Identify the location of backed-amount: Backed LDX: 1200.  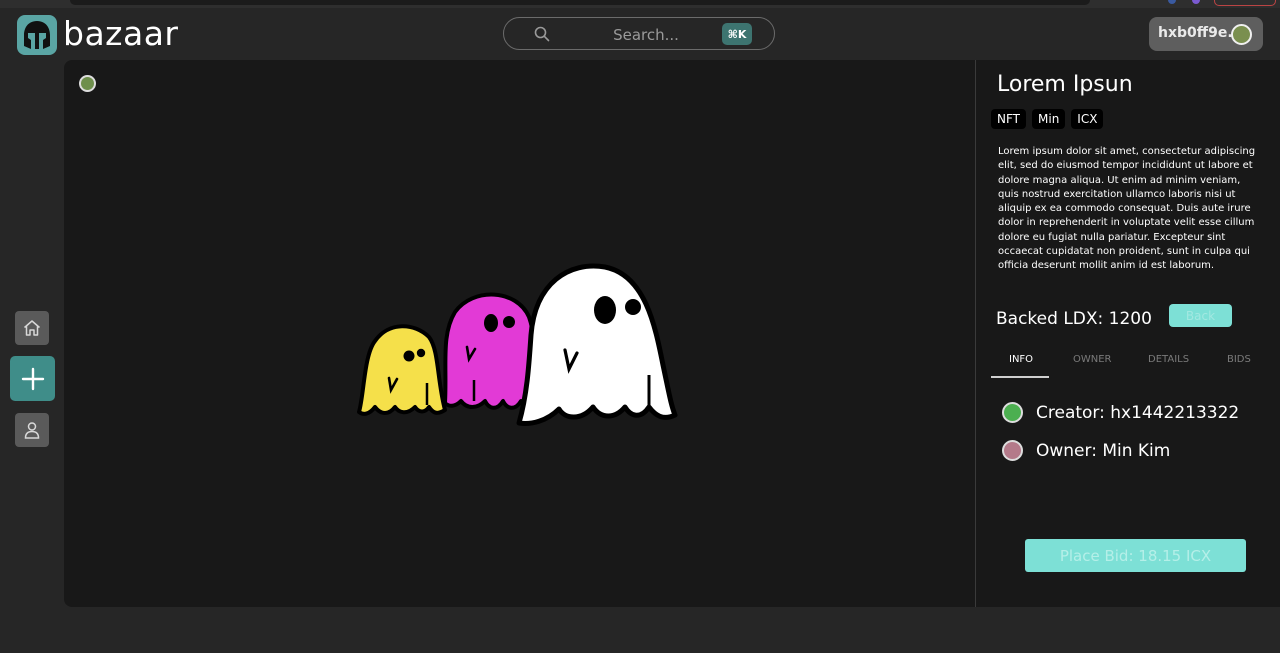
(1074, 319).